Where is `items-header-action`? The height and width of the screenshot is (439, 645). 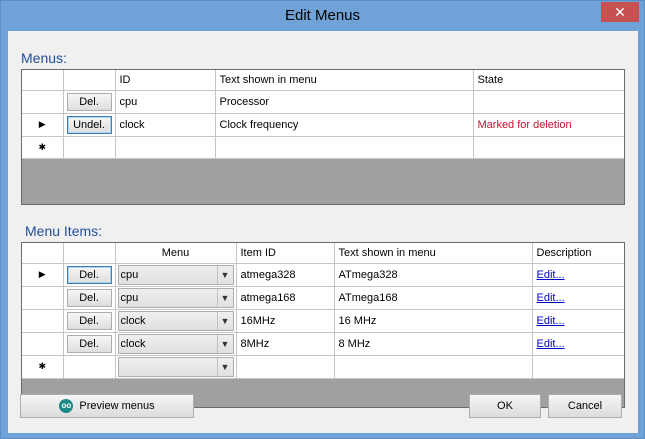 items-header-action is located at coordinates (89, 253).